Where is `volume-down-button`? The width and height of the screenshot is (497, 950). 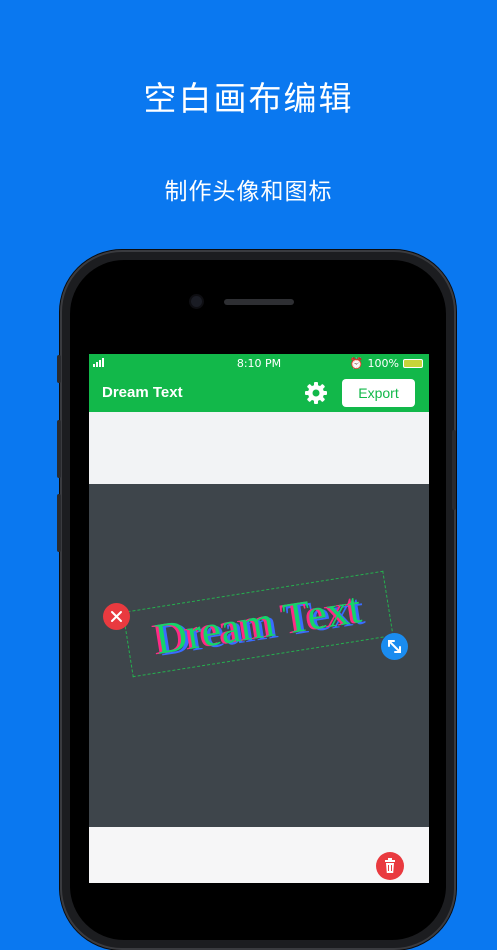
volume-down-button is located at coordinates (59, 523).